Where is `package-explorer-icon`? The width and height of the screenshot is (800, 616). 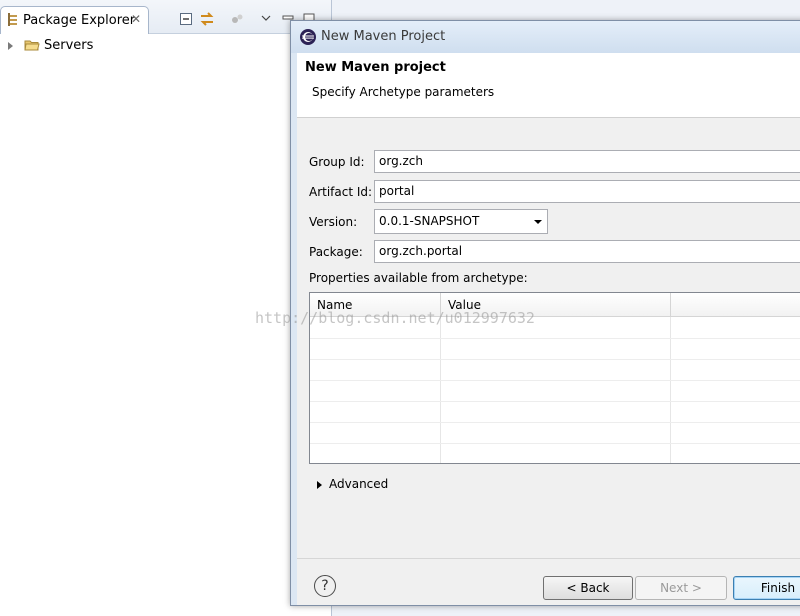 package-explorer-icon is located at coordinates (12, 19).